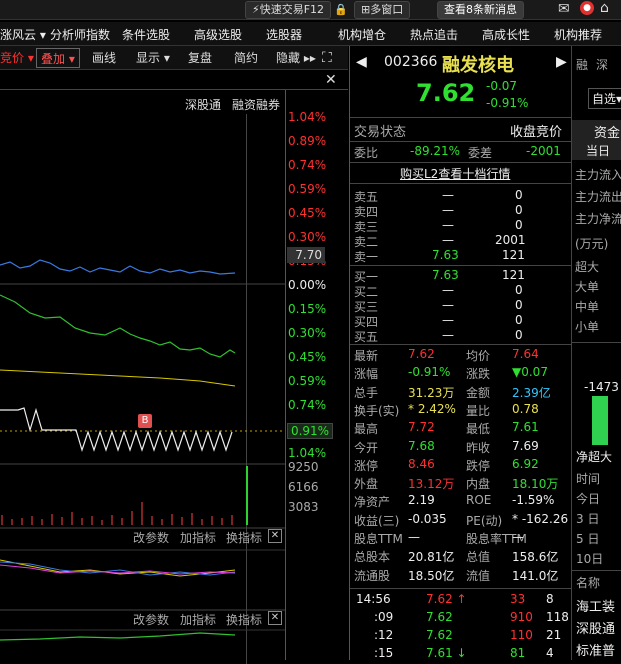 Image resolution: width=621 pixels, height=664 pixels. What do you see at coordinates (431, 575) in the screenshot?
I see `stat-value: 18.50亿` at bounding box center [431, 575].